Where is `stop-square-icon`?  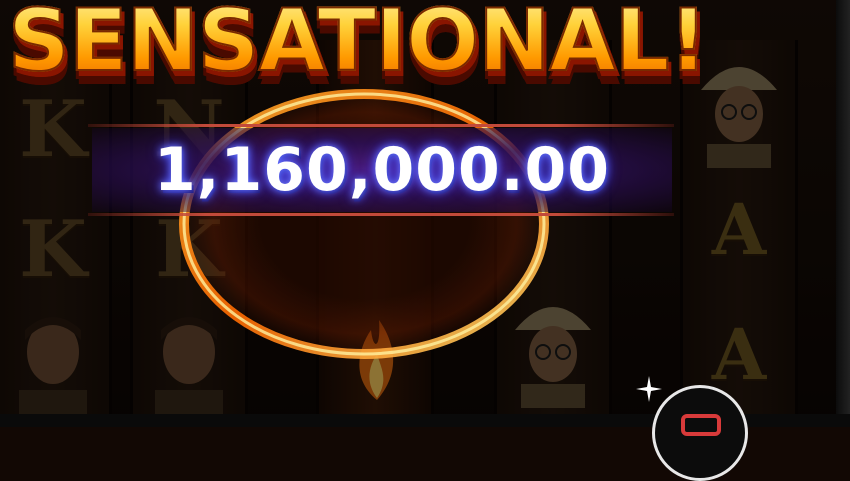 stop-square-icon is located at coordinates (701, 425).